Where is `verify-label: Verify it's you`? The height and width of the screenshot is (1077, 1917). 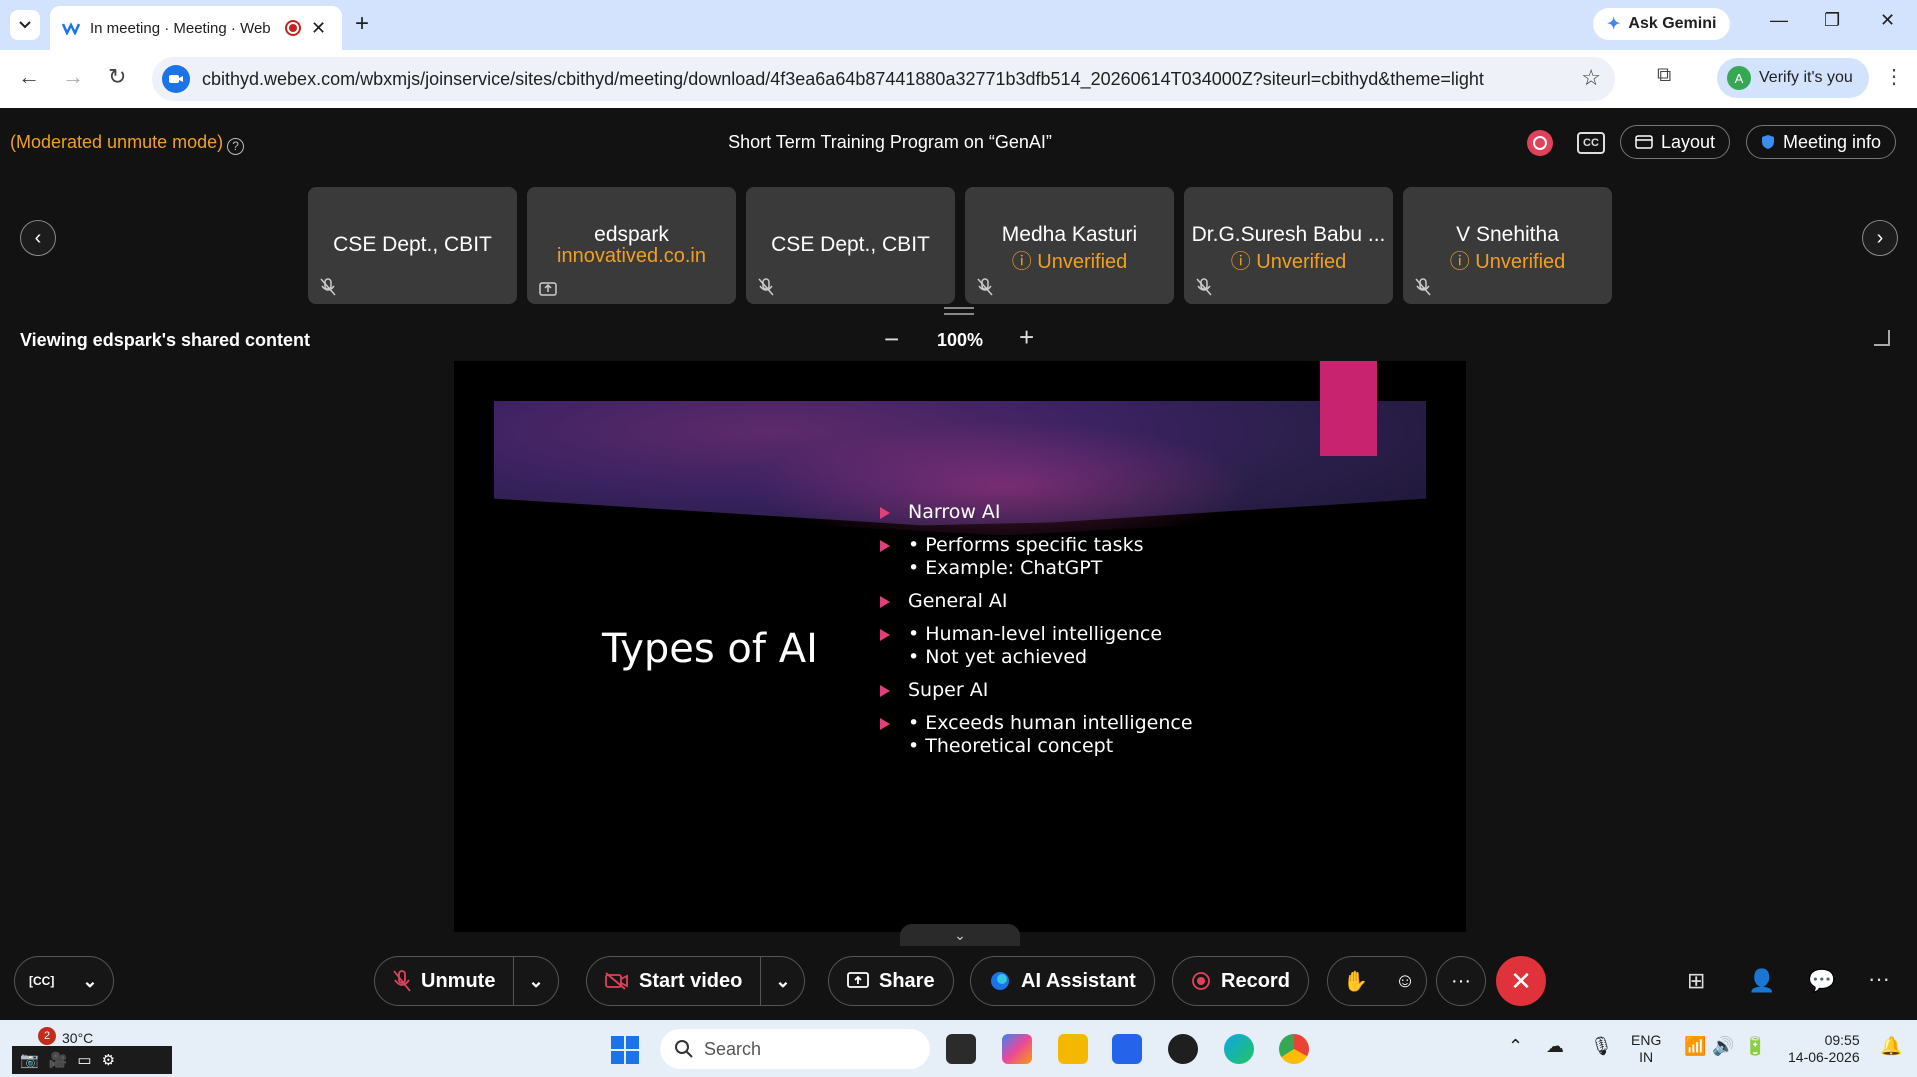 verify-label: Verify it's you is located at coordinates (1806, 77).